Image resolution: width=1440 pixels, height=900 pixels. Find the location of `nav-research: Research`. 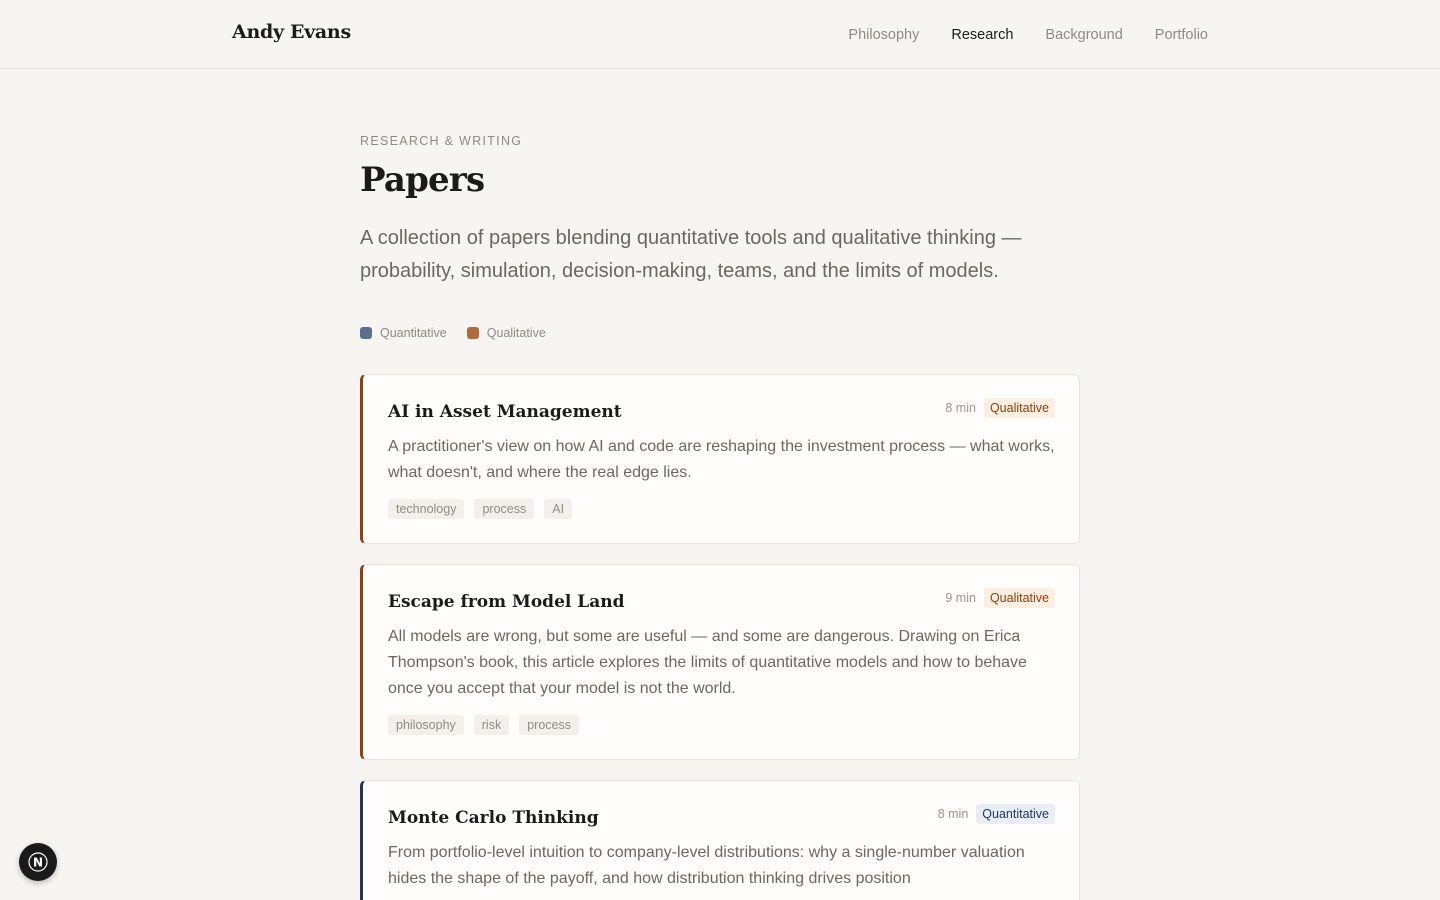

nav-research: Research is located at coordinates (982, 35).